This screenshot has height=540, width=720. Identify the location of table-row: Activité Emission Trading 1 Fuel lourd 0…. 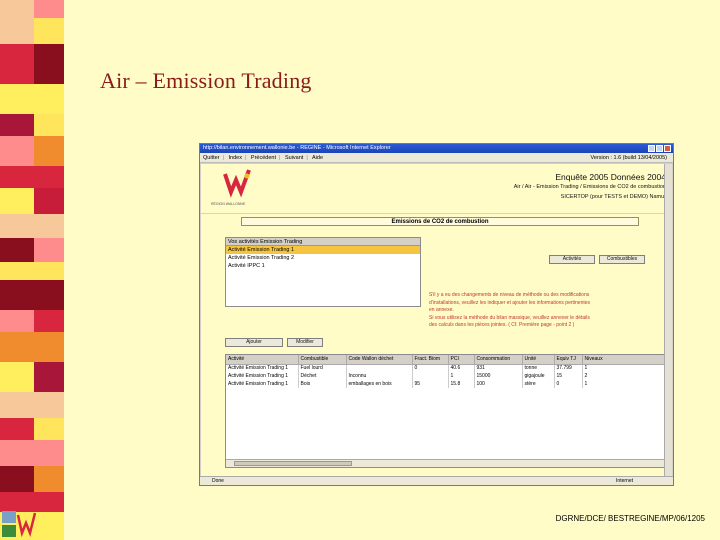
(447, 368).